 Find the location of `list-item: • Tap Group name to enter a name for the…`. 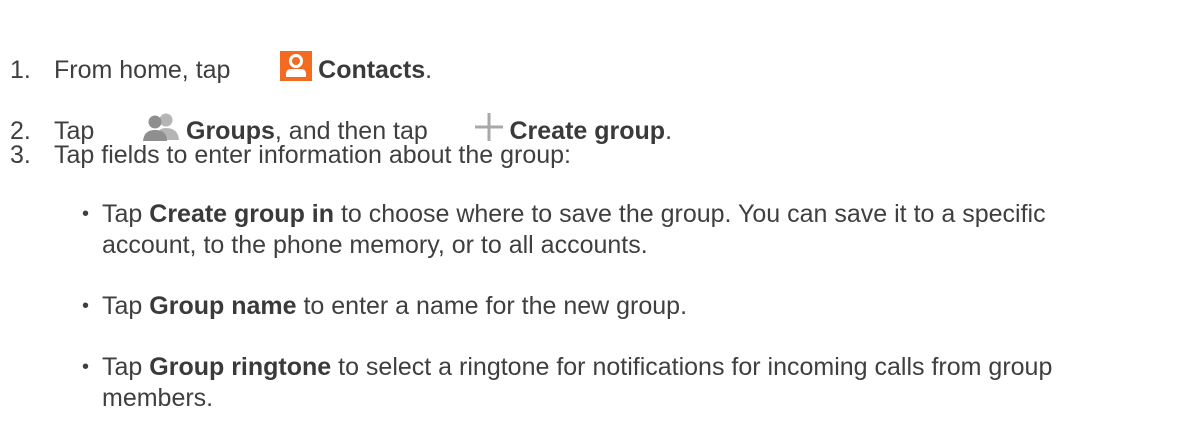

list-item: • Tap Group name to enter a name for the… is located at coordinates (612, 306).